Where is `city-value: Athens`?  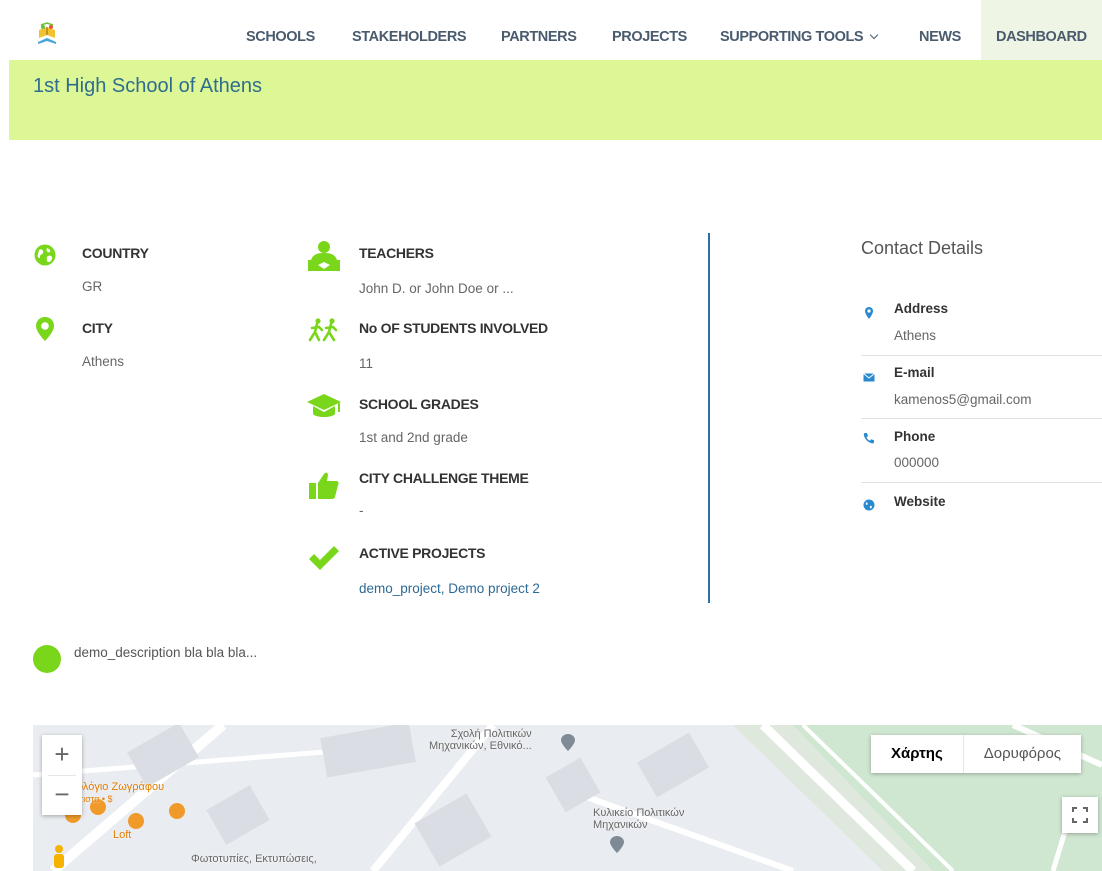
city-value: Athens is located at coordinates (103, 361).